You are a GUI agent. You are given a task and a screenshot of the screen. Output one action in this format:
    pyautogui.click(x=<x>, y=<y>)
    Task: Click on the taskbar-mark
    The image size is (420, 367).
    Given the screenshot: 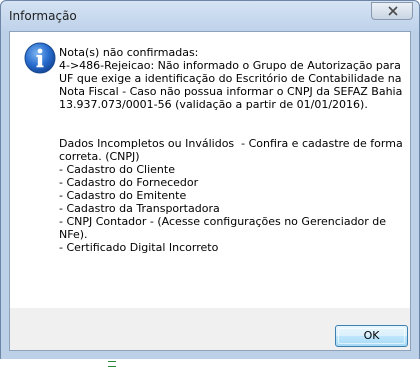 What is the action you would take?
    pyautogui.click(x=112, y=364)
    